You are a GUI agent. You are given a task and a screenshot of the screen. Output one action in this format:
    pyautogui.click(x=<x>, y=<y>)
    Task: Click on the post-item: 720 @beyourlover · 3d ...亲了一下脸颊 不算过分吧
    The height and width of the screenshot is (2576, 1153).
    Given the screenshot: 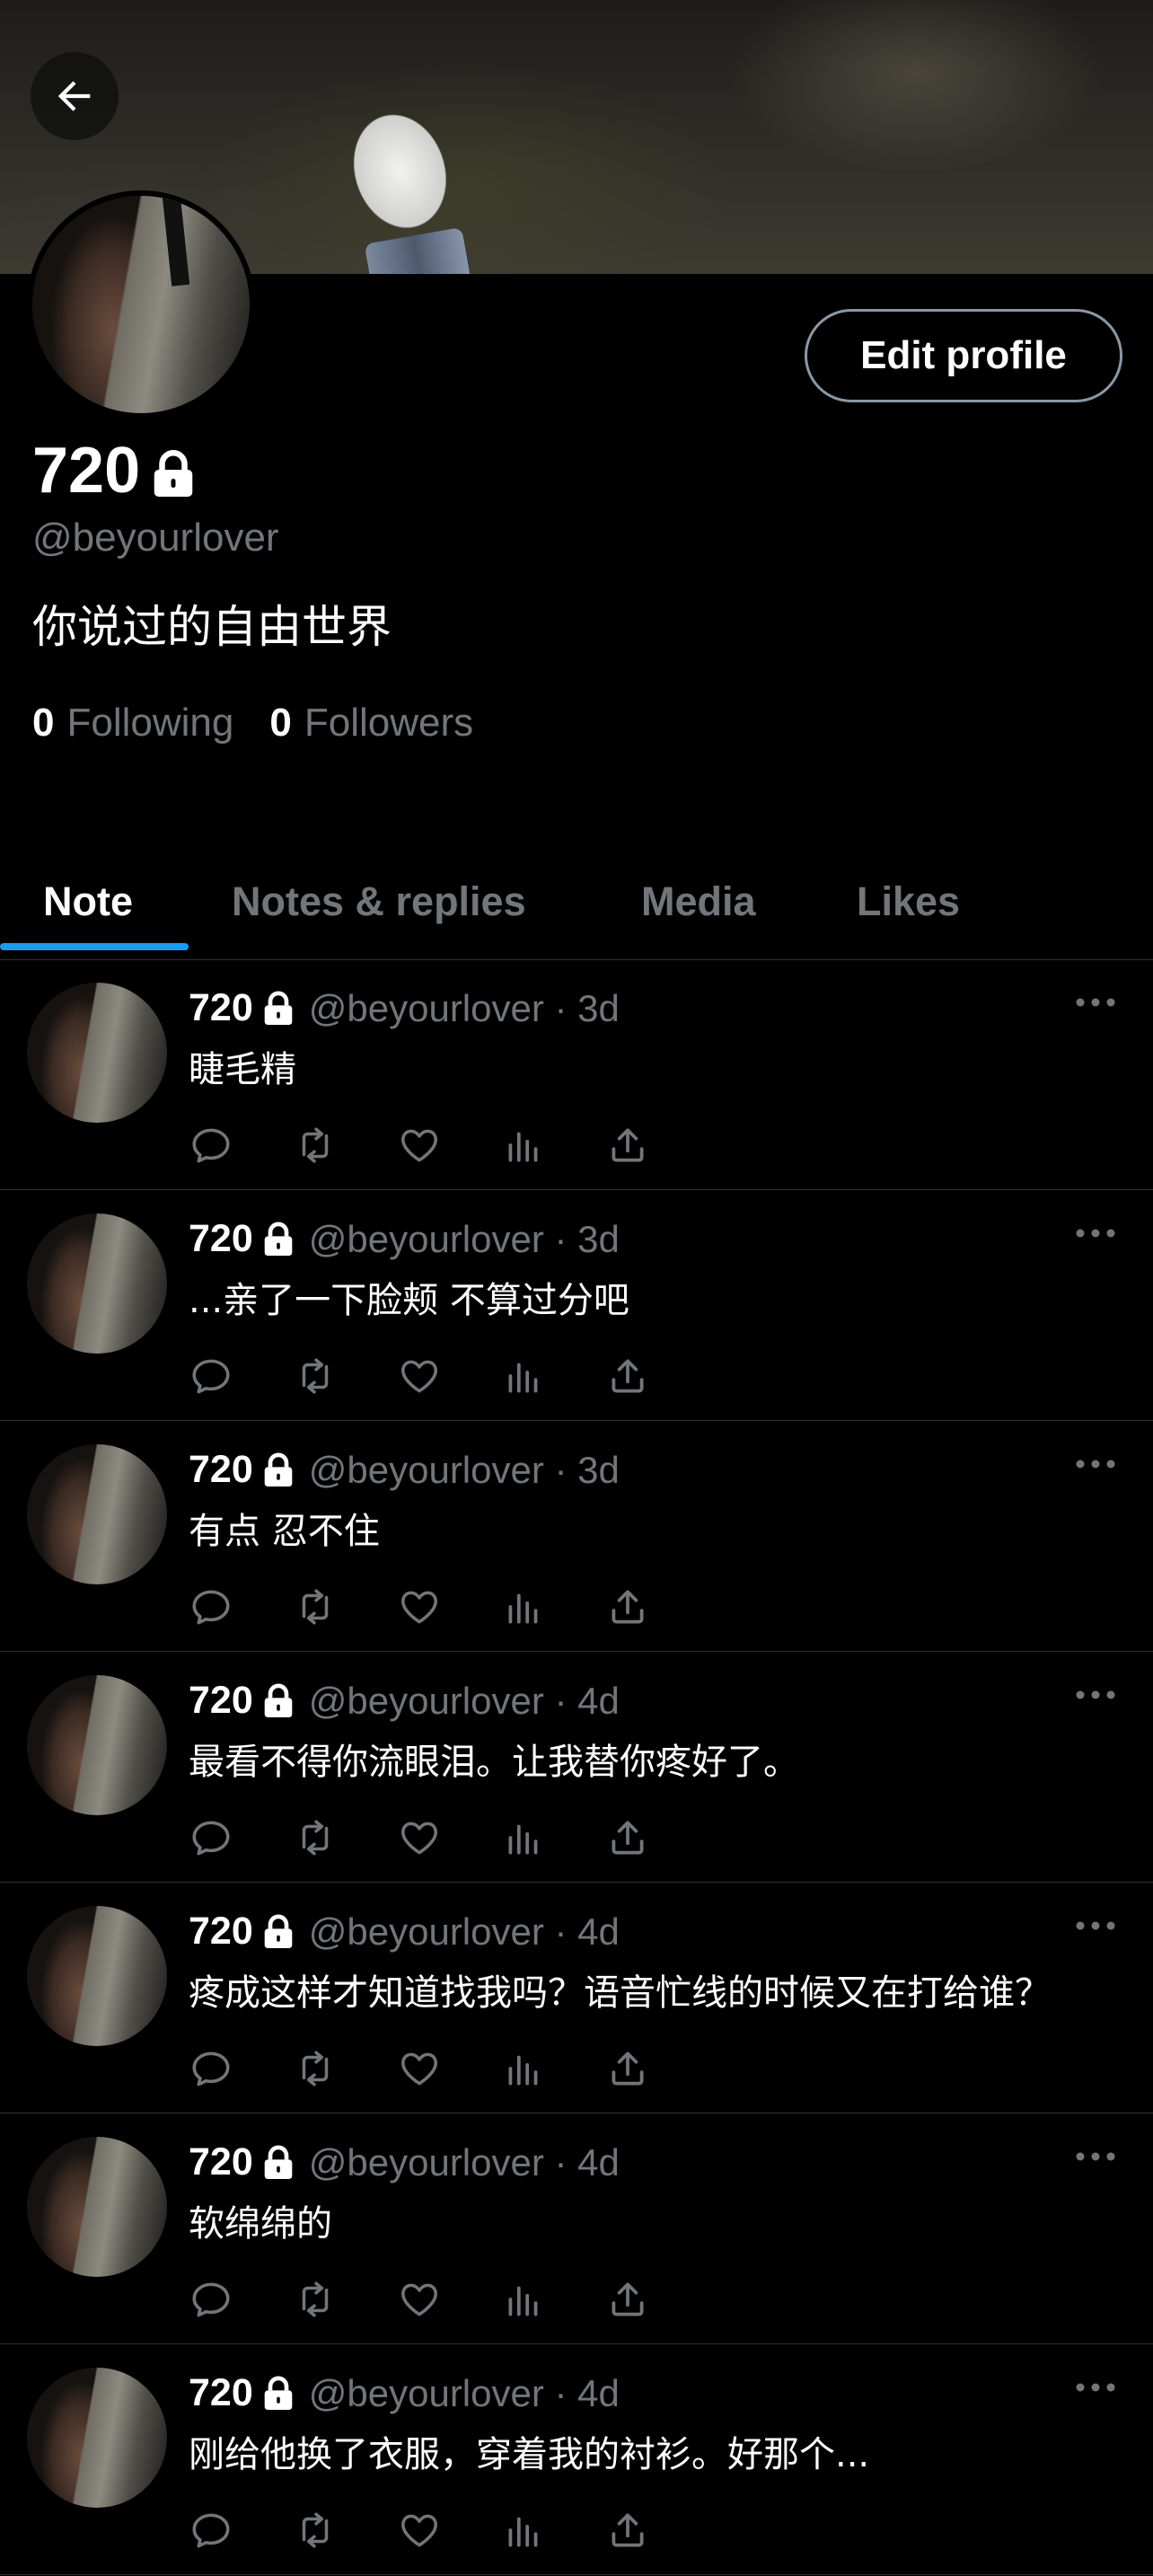 What is the action you would take?
    pyautogui.click(x=576, y=1305)
    